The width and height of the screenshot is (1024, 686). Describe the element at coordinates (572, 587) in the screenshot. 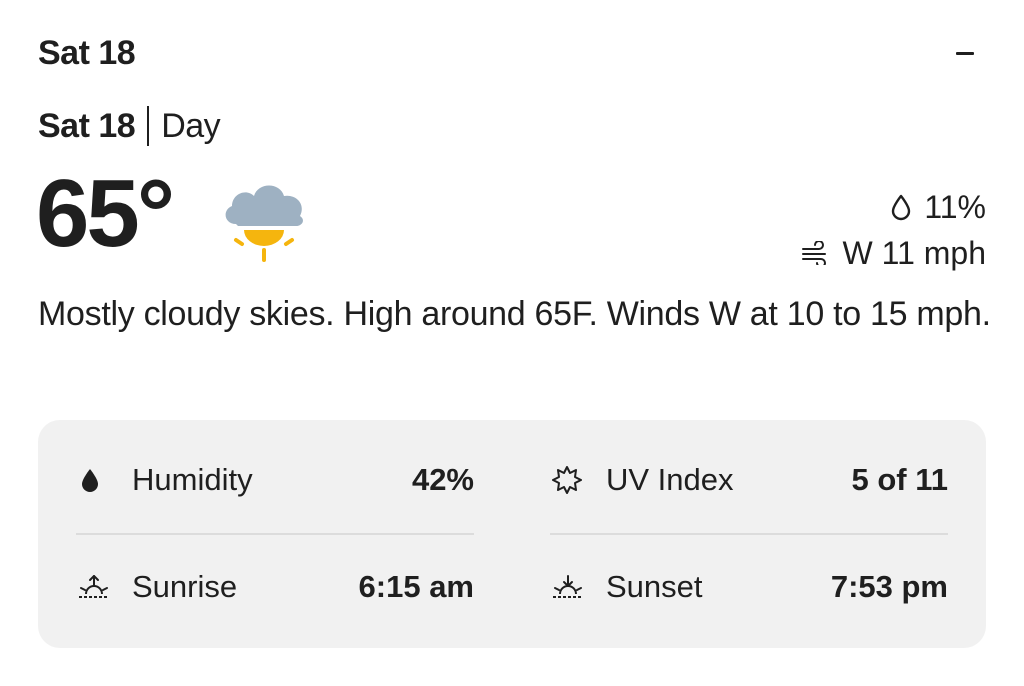

I see `sunset-icon` at that location.